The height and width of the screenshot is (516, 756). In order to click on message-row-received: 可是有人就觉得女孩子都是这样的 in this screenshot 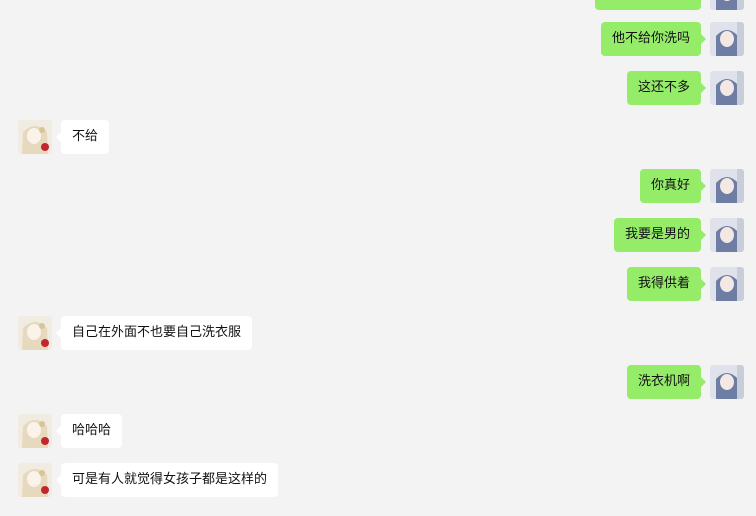, I will do `click(148, 481)`.